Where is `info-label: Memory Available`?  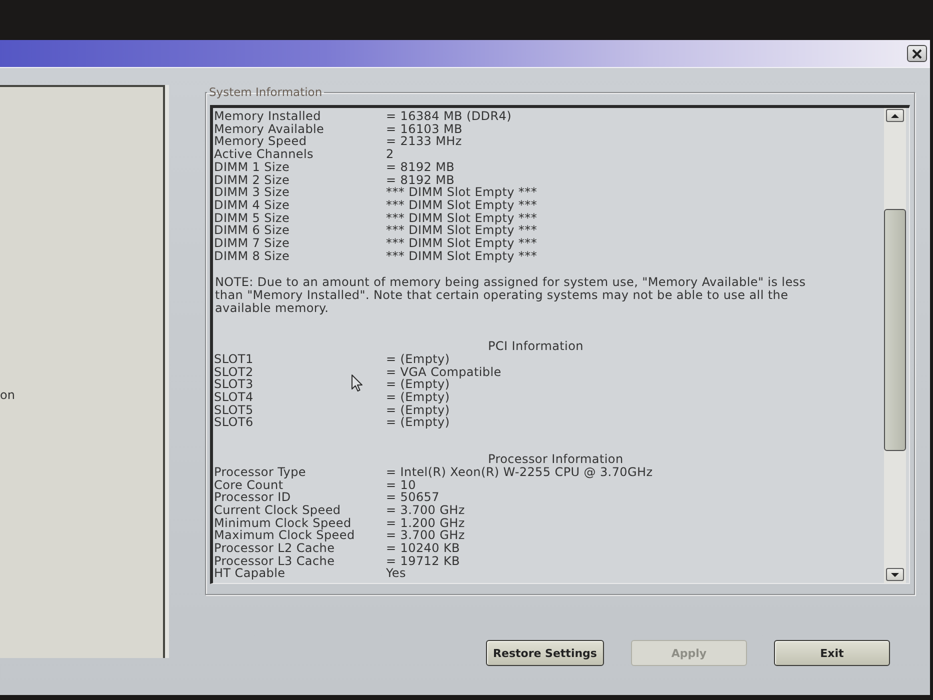
info-label: Memory Available is located at coordinates (269, 129).